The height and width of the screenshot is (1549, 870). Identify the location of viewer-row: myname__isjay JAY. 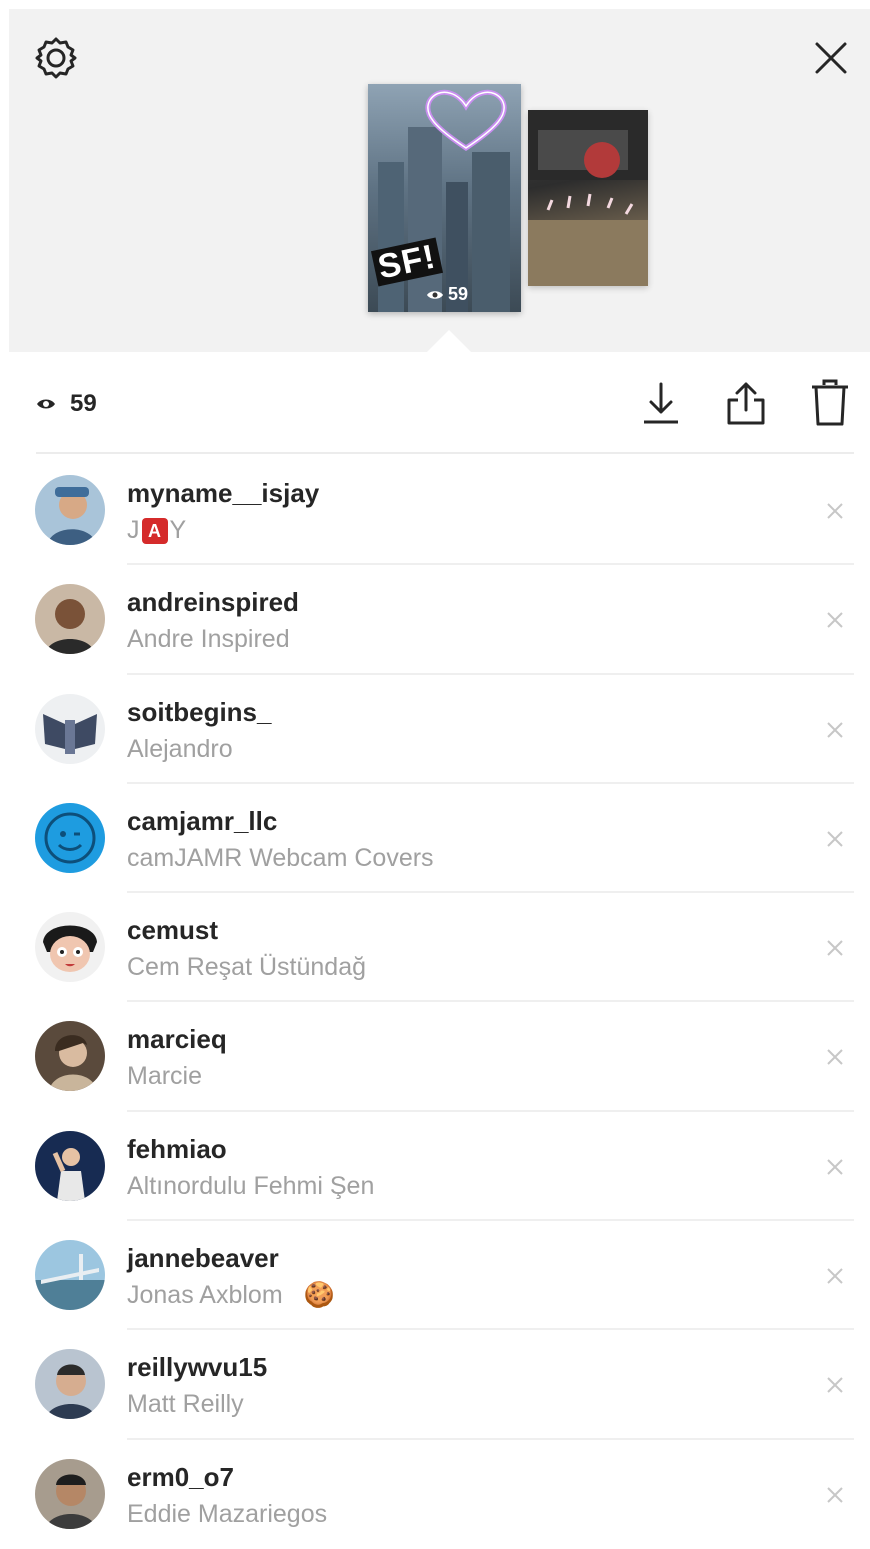
(435, 511).